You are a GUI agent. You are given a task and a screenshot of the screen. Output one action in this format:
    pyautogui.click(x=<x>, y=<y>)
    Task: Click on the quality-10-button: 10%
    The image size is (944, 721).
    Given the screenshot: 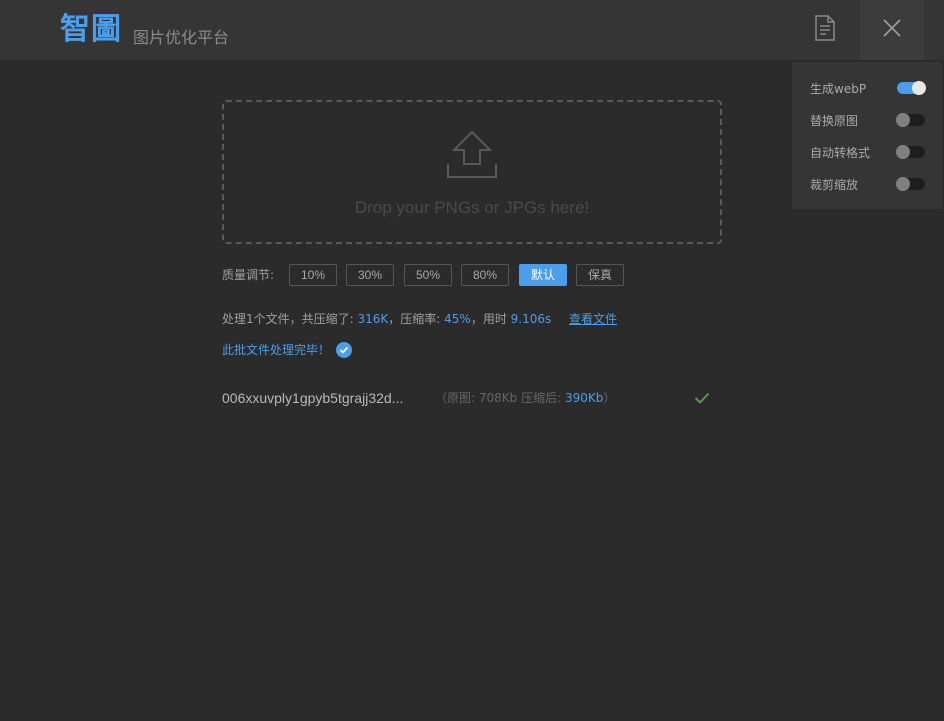 What is the action you would take?
    pyautogui.click(x=313, y=275)
    